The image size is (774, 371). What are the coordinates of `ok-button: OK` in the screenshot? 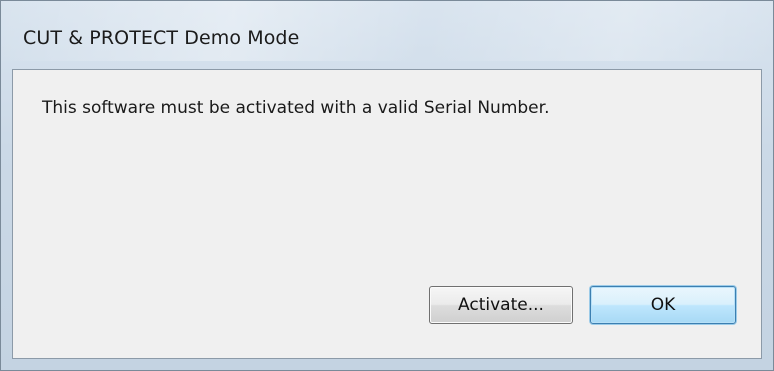 It's located at (663, 305).